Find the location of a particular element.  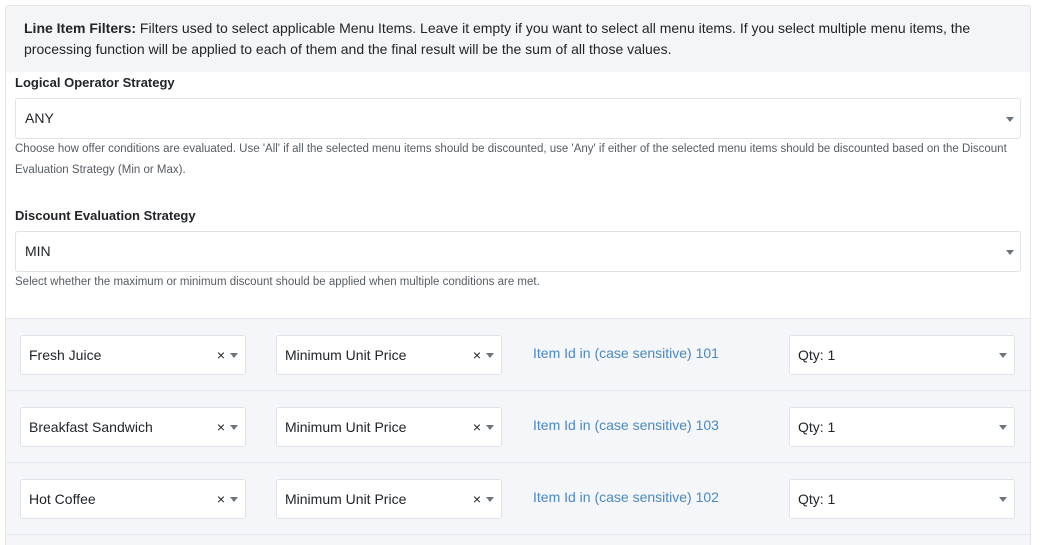

discount-strategy-label: Discount Evaluation Strategy is located at coordinates (105, 215).